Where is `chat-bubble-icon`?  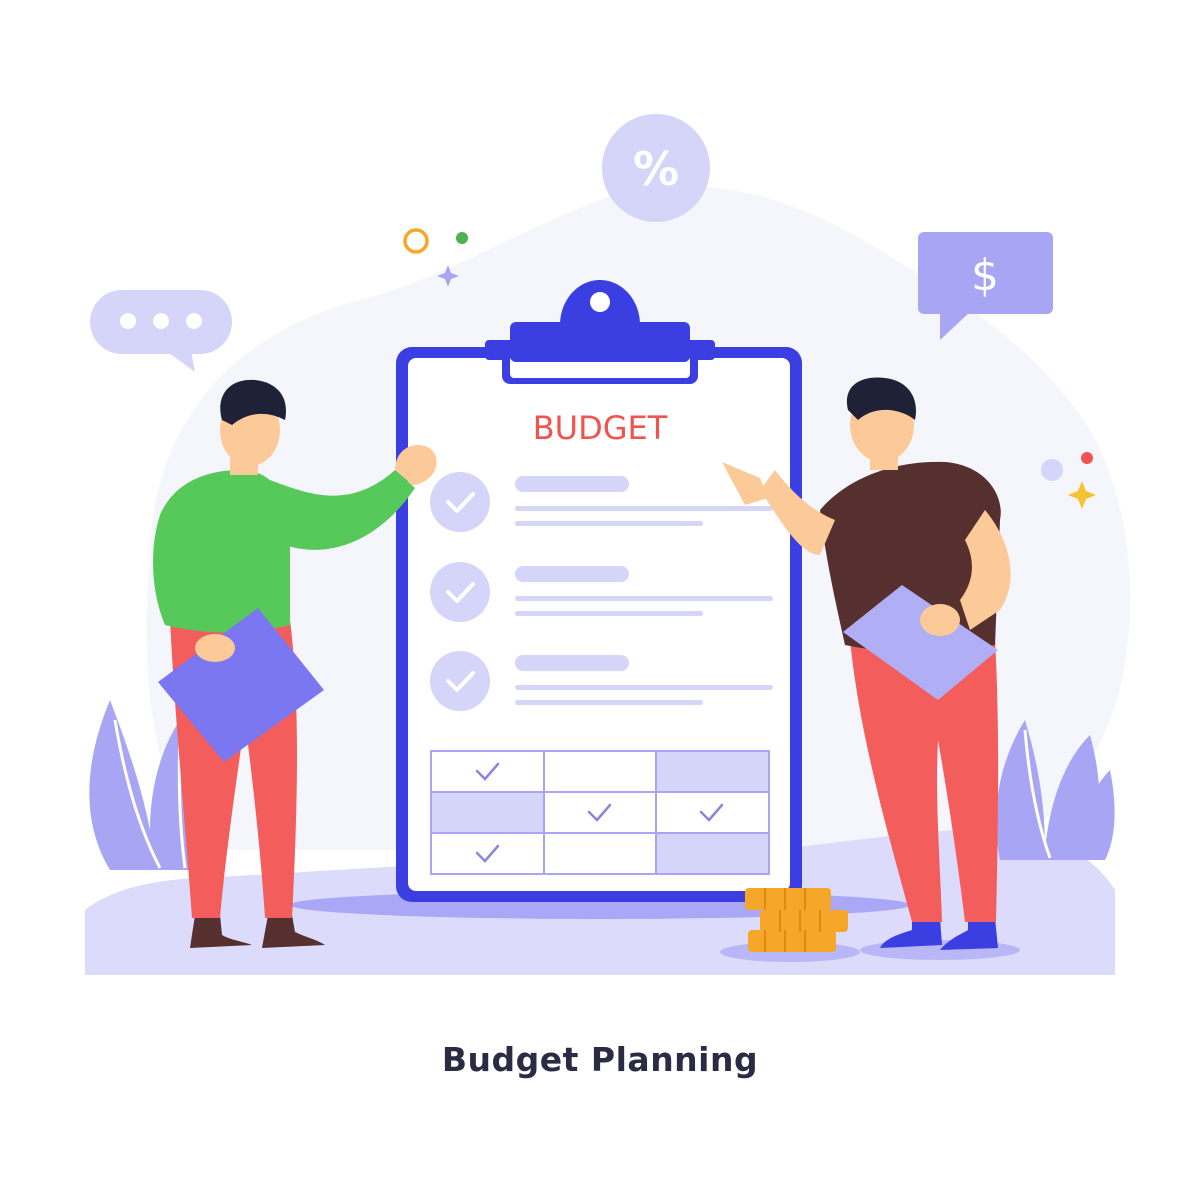
chat-bubble-icon is located at coordinates (161, 331).